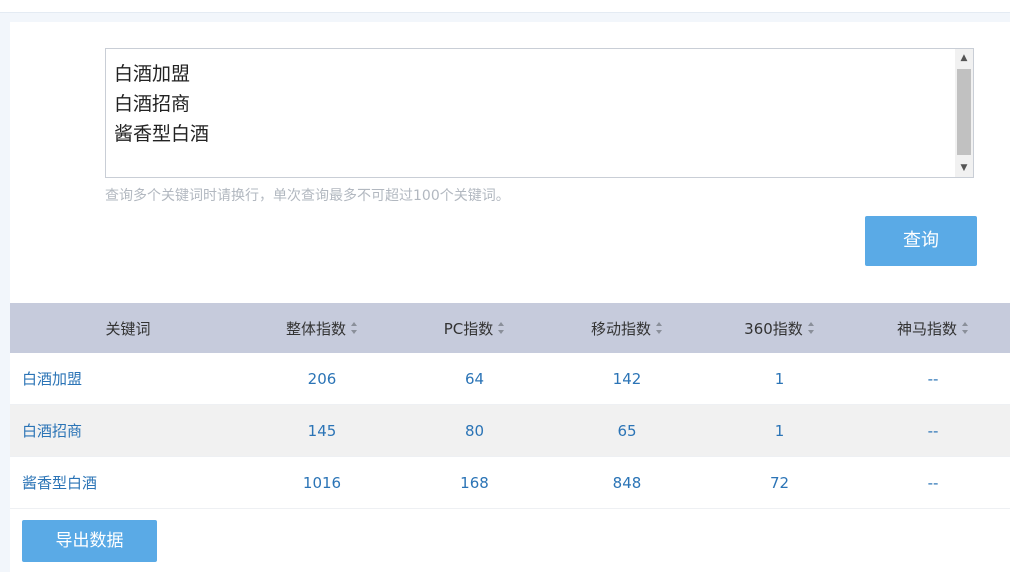 The height and width of the screenshot is (572, 1010). I want to click on col-header-mobile: 移动指数, so click(627, 328).